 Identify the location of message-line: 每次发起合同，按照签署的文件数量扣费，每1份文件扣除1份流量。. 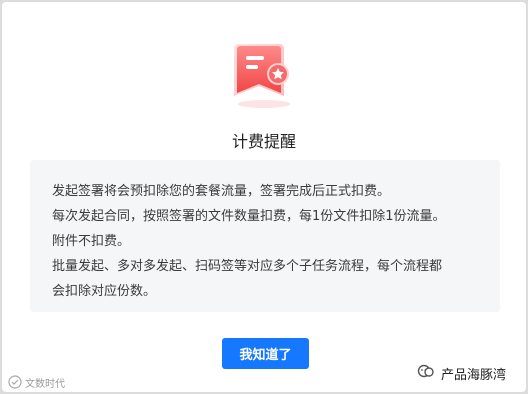
(249, 216).